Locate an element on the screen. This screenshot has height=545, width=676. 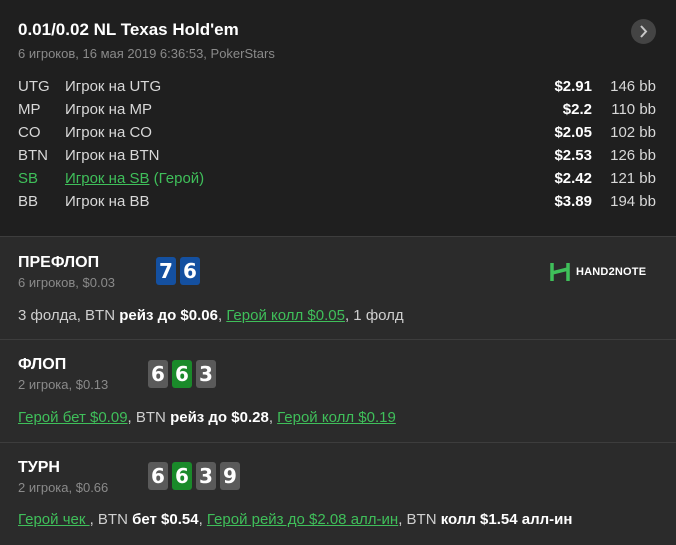
action-text: колл $1.54 алл-ин is located at coordinates (506, 519).